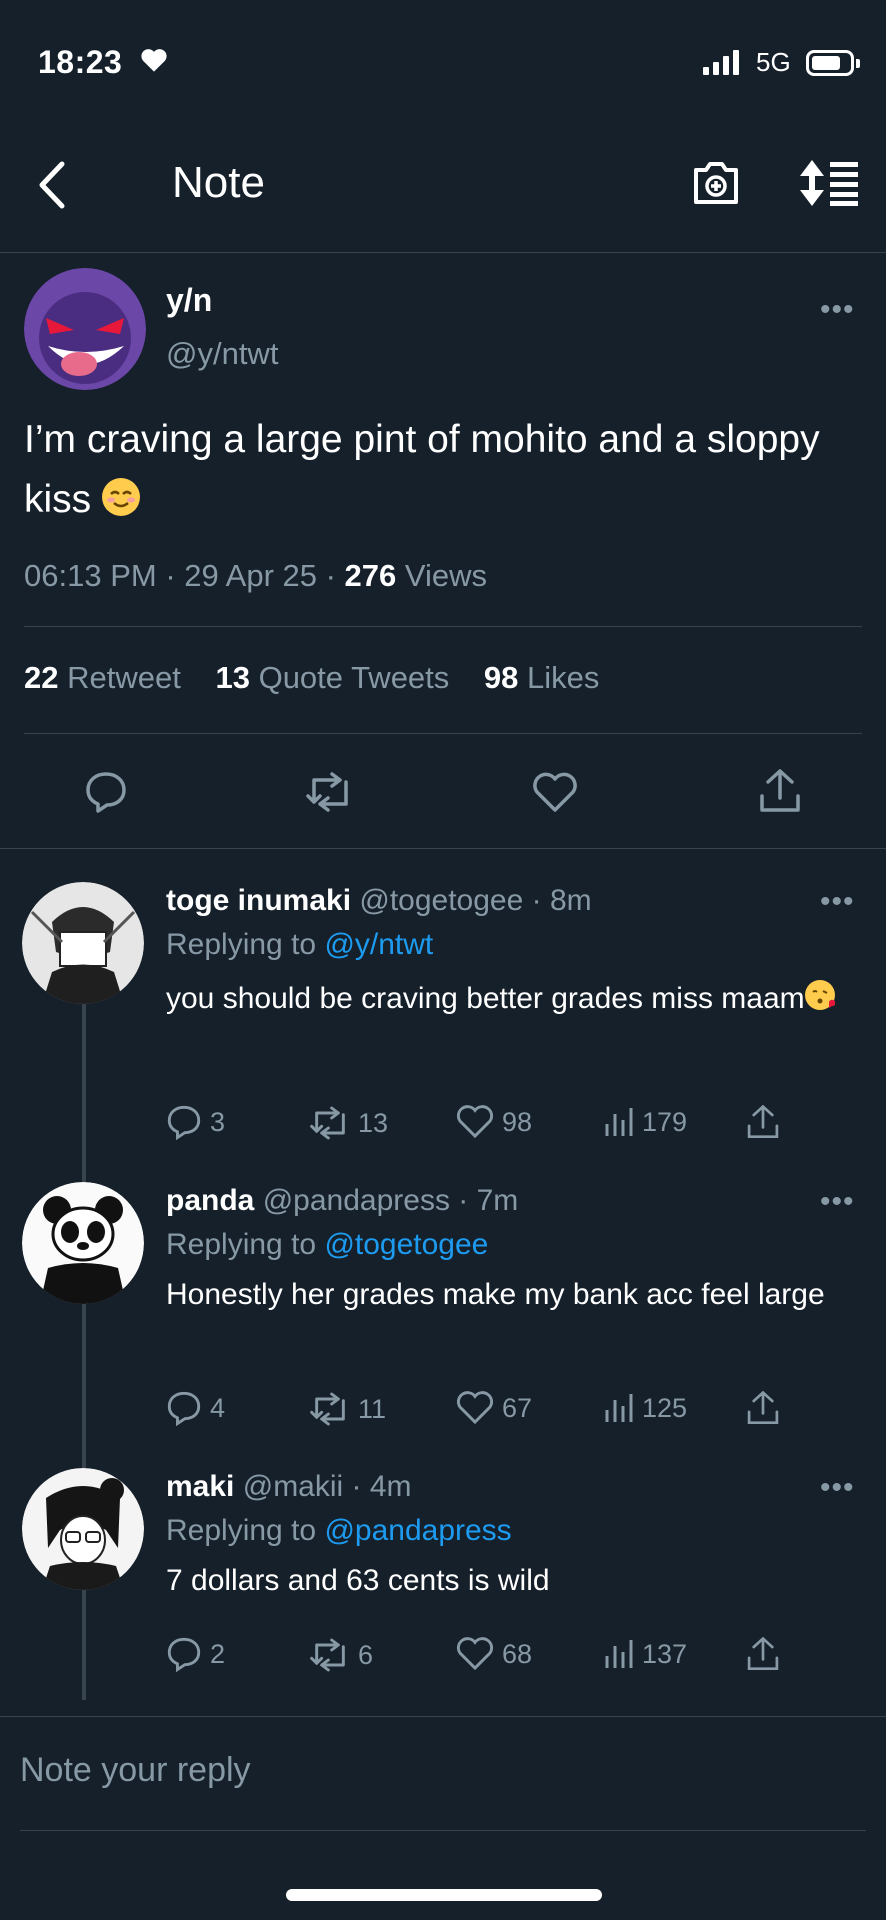 This screenshot has height=1920, width=886. What do you see at coordinates (370, 575) in the screenshot?
I see `views-count: 276` at bounding box center [370, 575].